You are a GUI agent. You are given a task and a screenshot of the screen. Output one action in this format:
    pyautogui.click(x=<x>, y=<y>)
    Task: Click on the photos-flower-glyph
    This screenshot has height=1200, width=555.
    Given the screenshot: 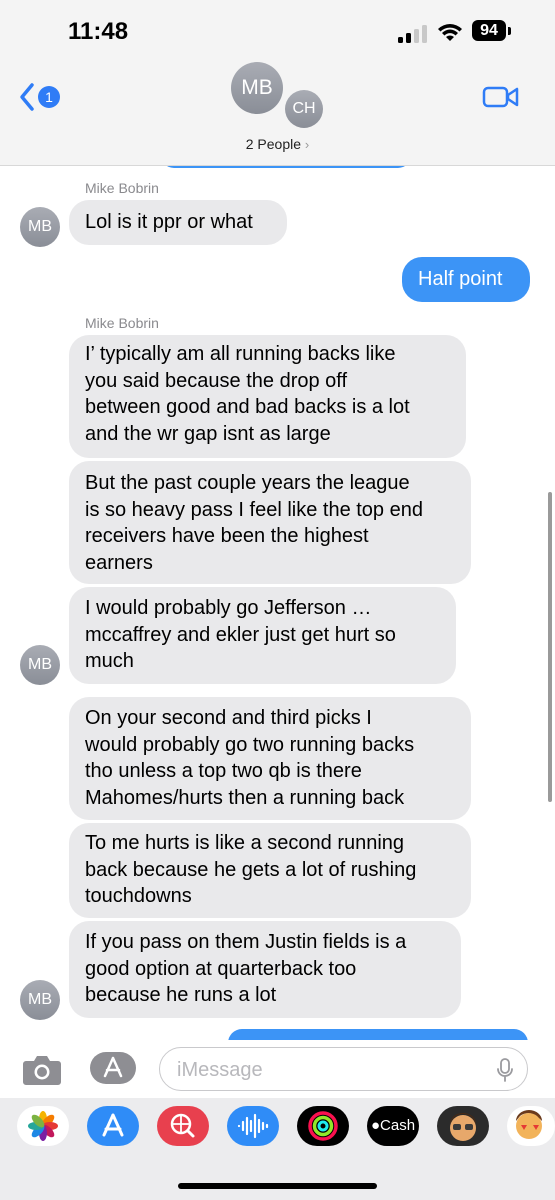 What is the action you would take?
    pyautogui.click(x=43, y=1126)
    